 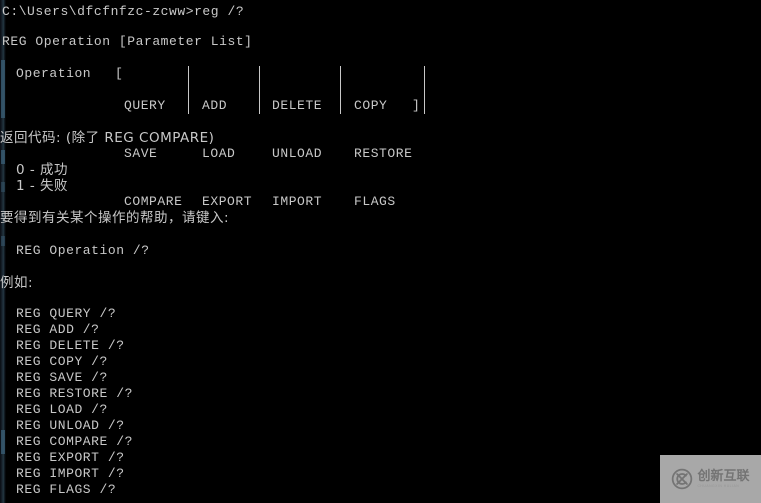 I want to click on usage-line: REG Operation [Parameter List], so click(x=127, y=41).